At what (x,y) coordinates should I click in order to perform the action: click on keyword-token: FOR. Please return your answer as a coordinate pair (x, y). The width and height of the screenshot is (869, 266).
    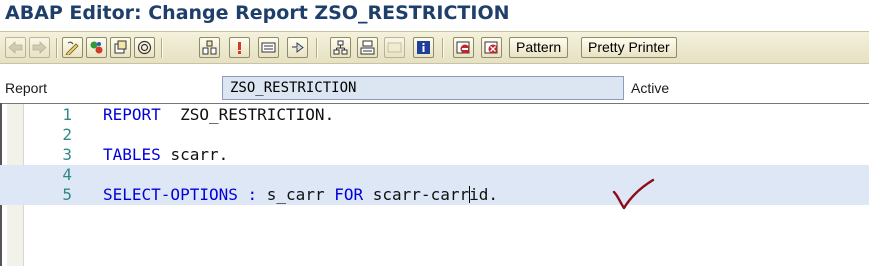
    Looking at the image, I should click on (349, 194).